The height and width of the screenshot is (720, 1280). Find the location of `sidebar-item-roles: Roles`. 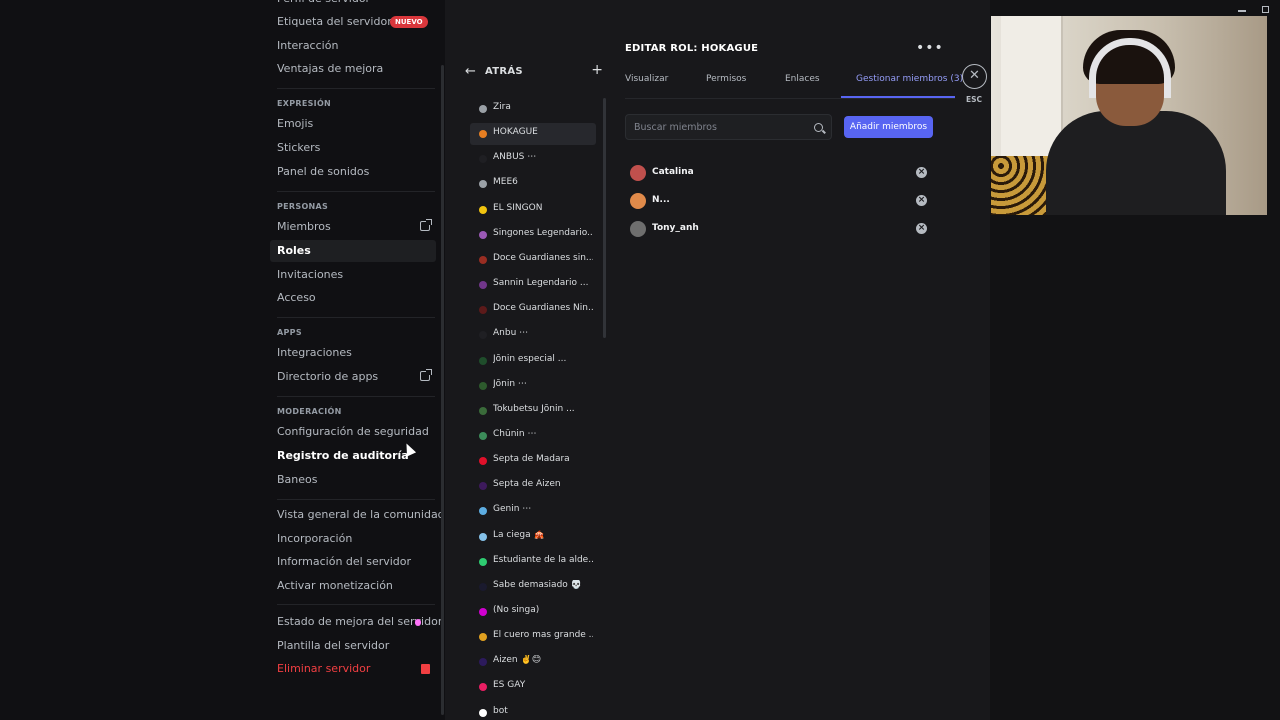

sidebar-item-roles: Roles is located at coordinates (353, 251).